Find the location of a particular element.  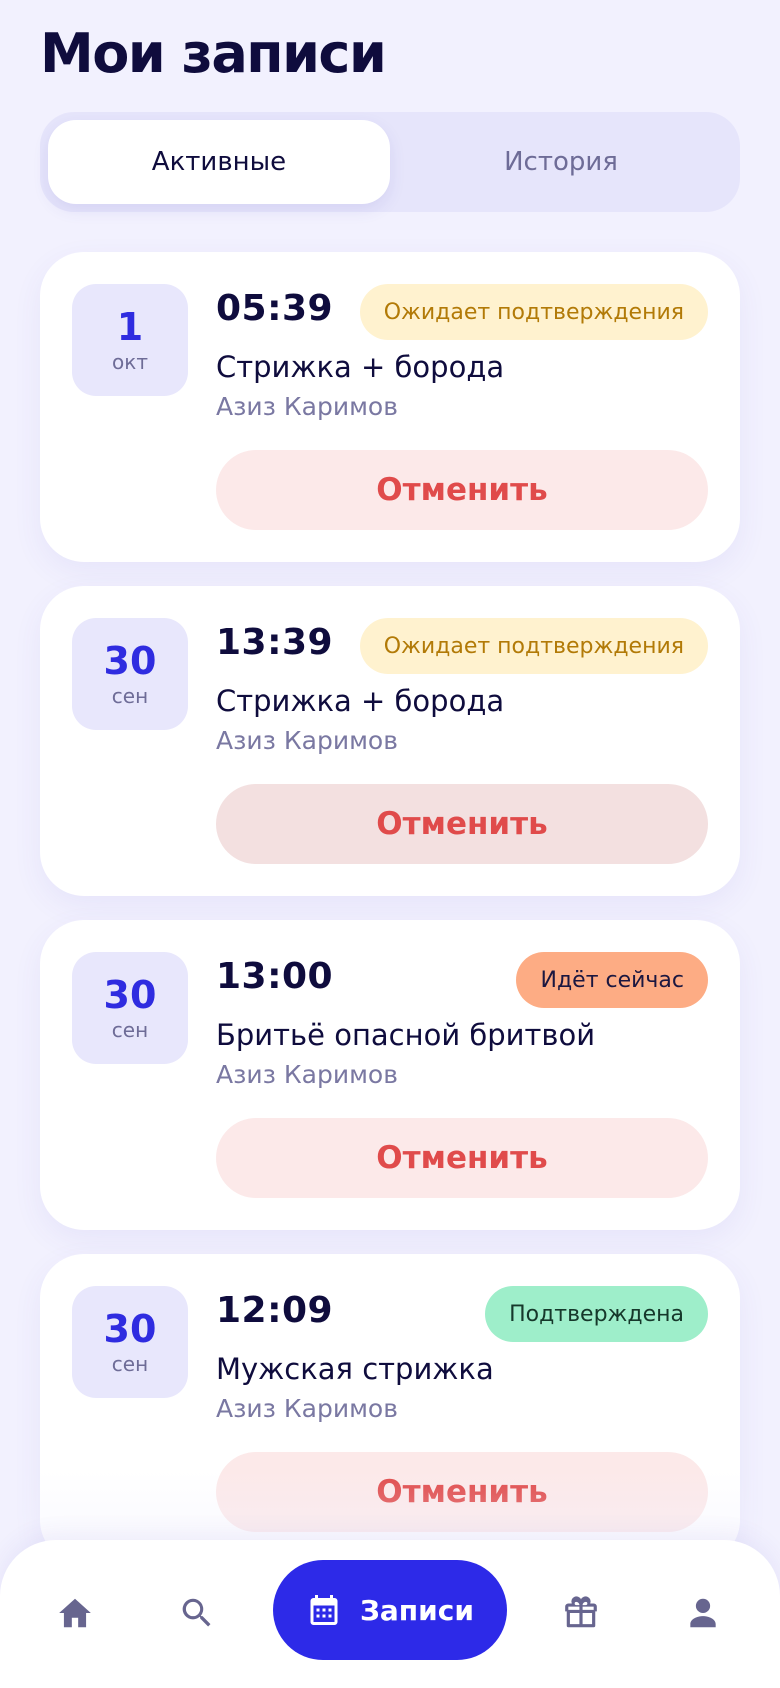

bottom-navigation: Записи is located at coordinates (390, 1614).